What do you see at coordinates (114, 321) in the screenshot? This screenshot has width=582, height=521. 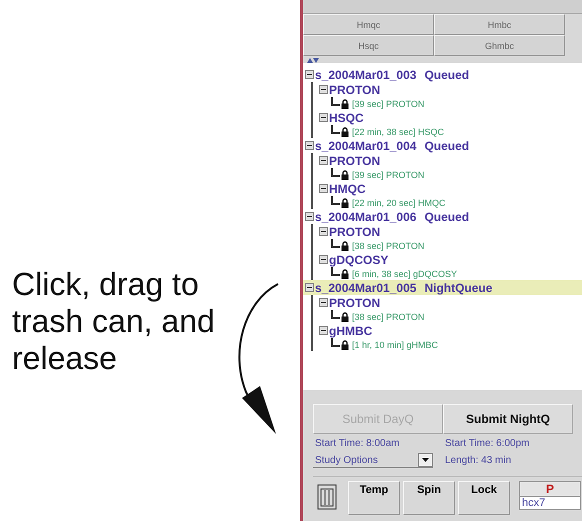 I see `annotation-text: Click, drag to trash can, and release` at bounding box center [114, 321].